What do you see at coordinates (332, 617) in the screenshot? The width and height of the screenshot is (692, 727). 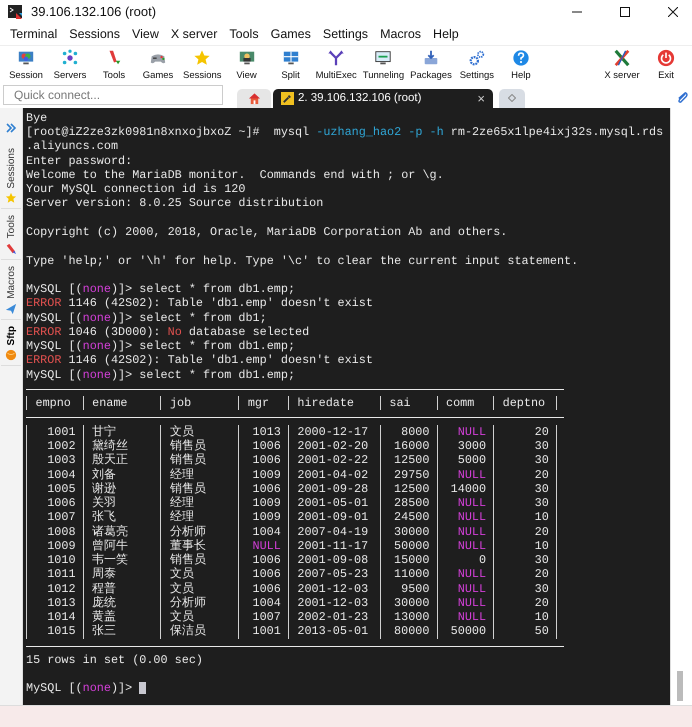 I see `table-cell: 2002-01-23` at bounding box center [332, 617].